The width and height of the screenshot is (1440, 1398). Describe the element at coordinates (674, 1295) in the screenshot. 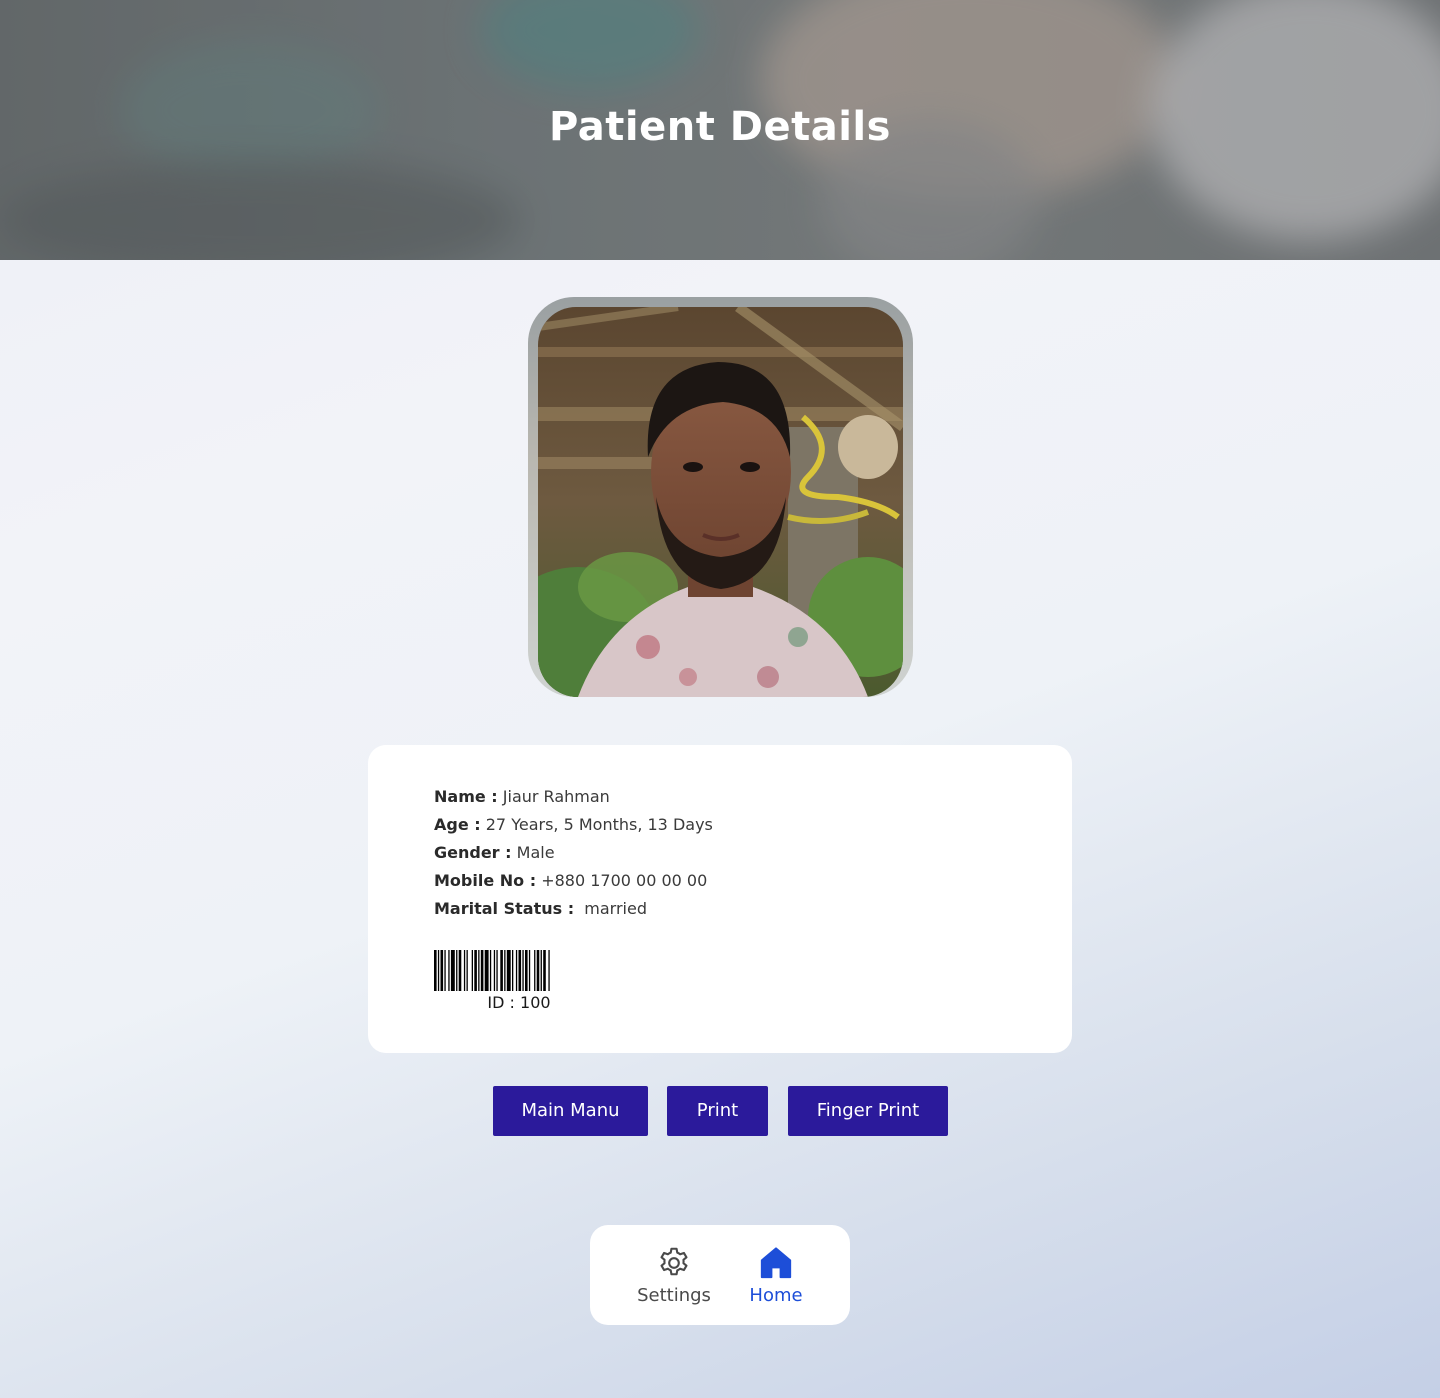

I see `nav-label-settings: Settings` at that location.